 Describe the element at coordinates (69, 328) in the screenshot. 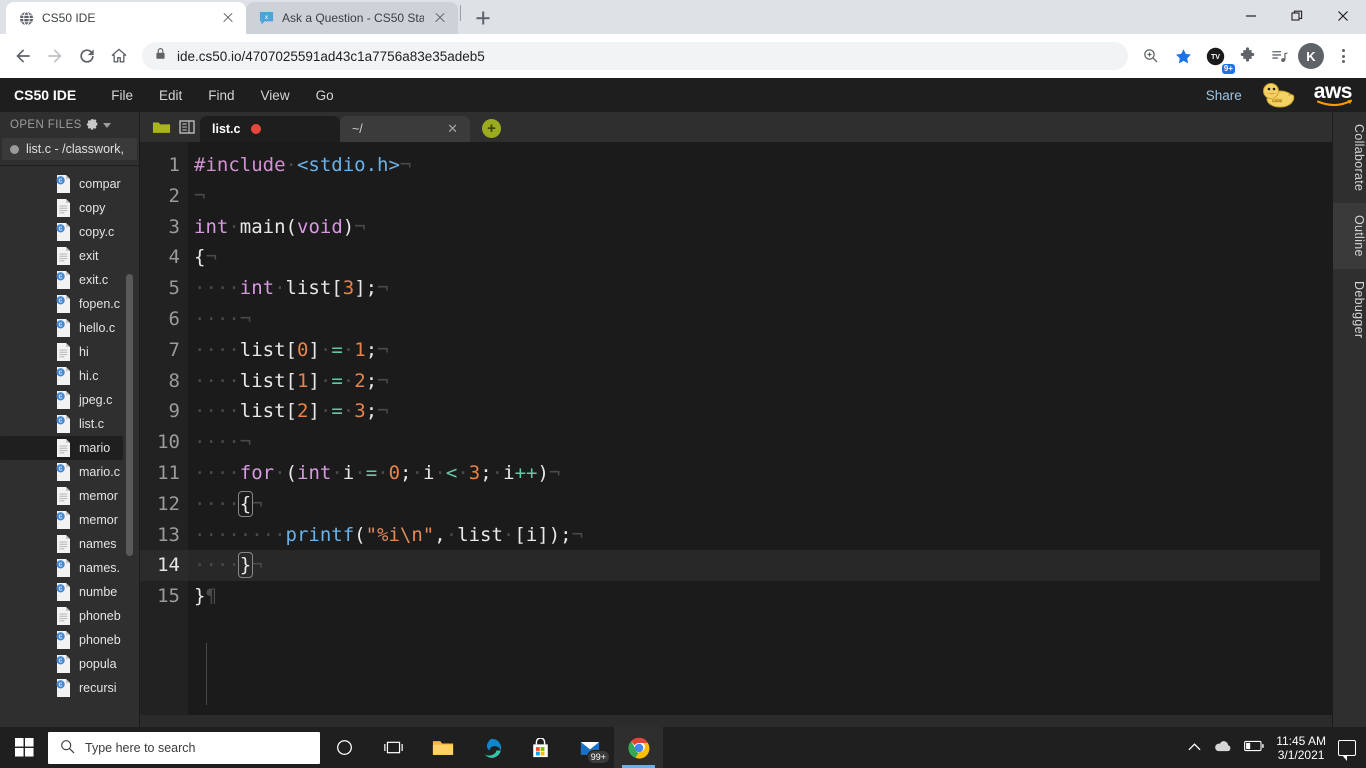

I see `file-tree-item: Chello.c` at that location.